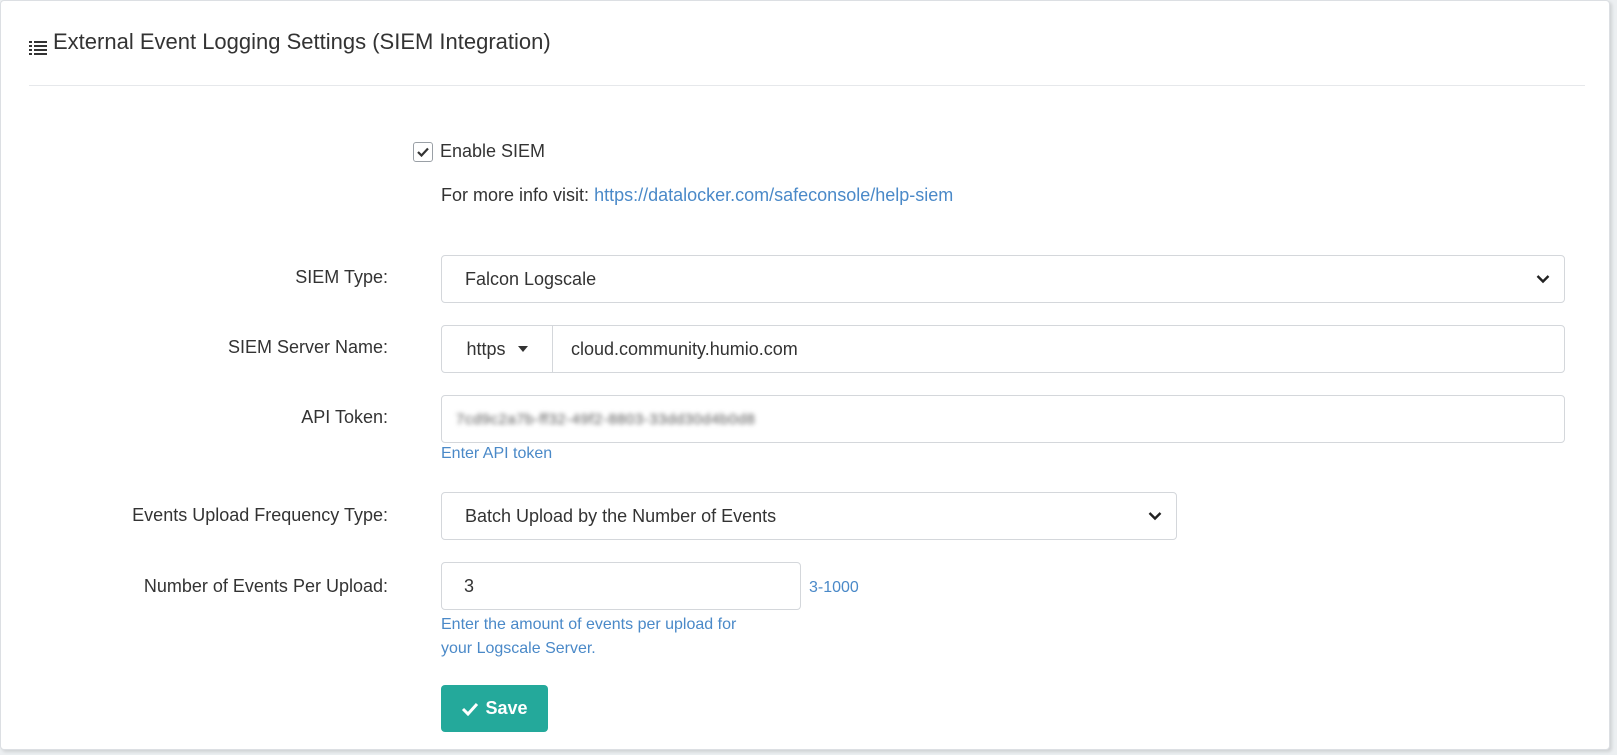 The image size is (1617, 755). What do you see at coordinates (341, 277) in the screenshot?
I see `siem-type-label: SIEM Type:` at bounding box center [341, 277].